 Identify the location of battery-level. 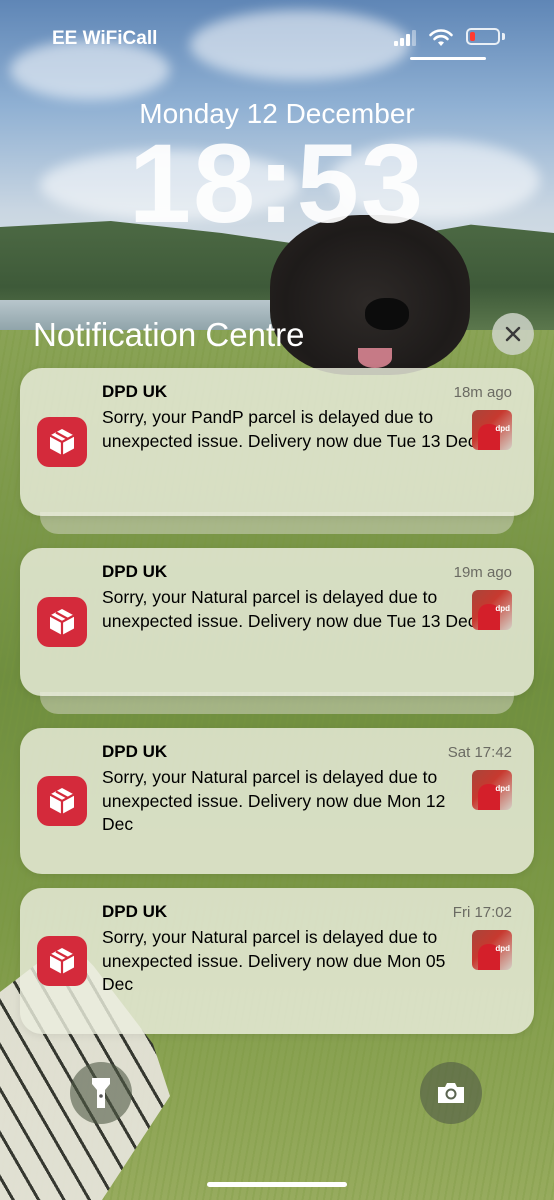
(472, 36).